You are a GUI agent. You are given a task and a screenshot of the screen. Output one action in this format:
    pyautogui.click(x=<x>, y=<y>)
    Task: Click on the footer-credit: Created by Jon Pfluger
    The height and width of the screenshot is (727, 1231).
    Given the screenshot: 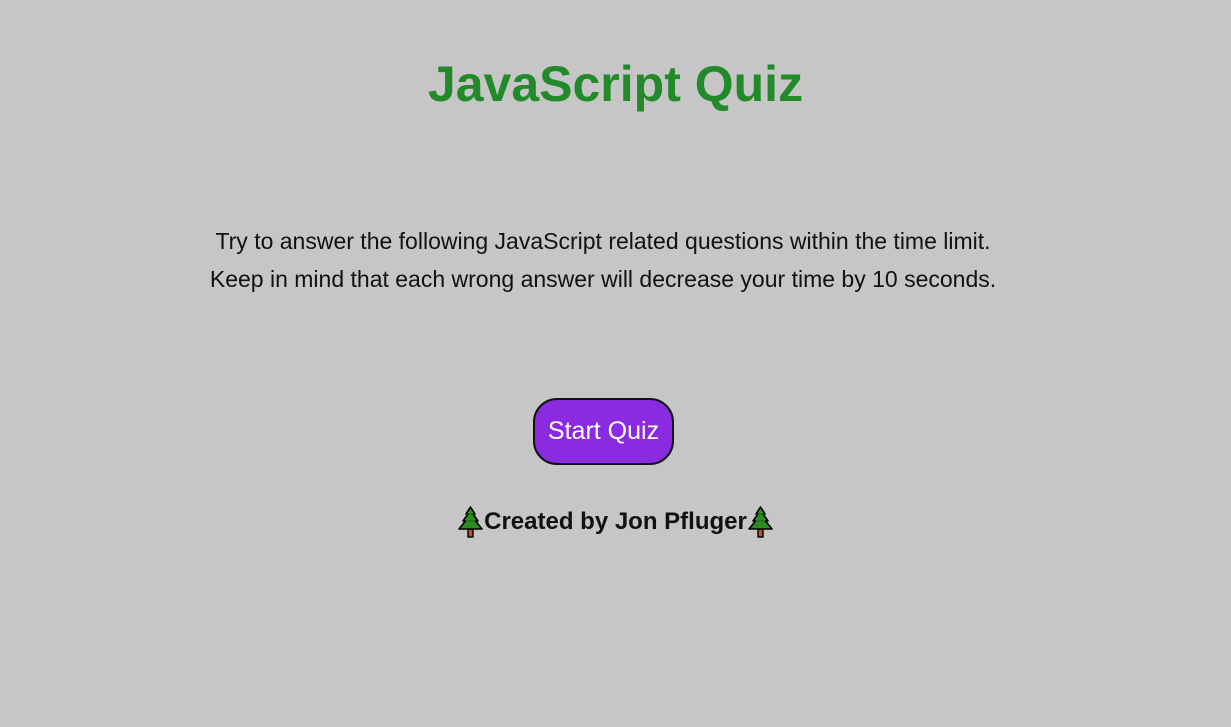 What is the action you would take?
    pyautogui.click(x=615, y=522)
    